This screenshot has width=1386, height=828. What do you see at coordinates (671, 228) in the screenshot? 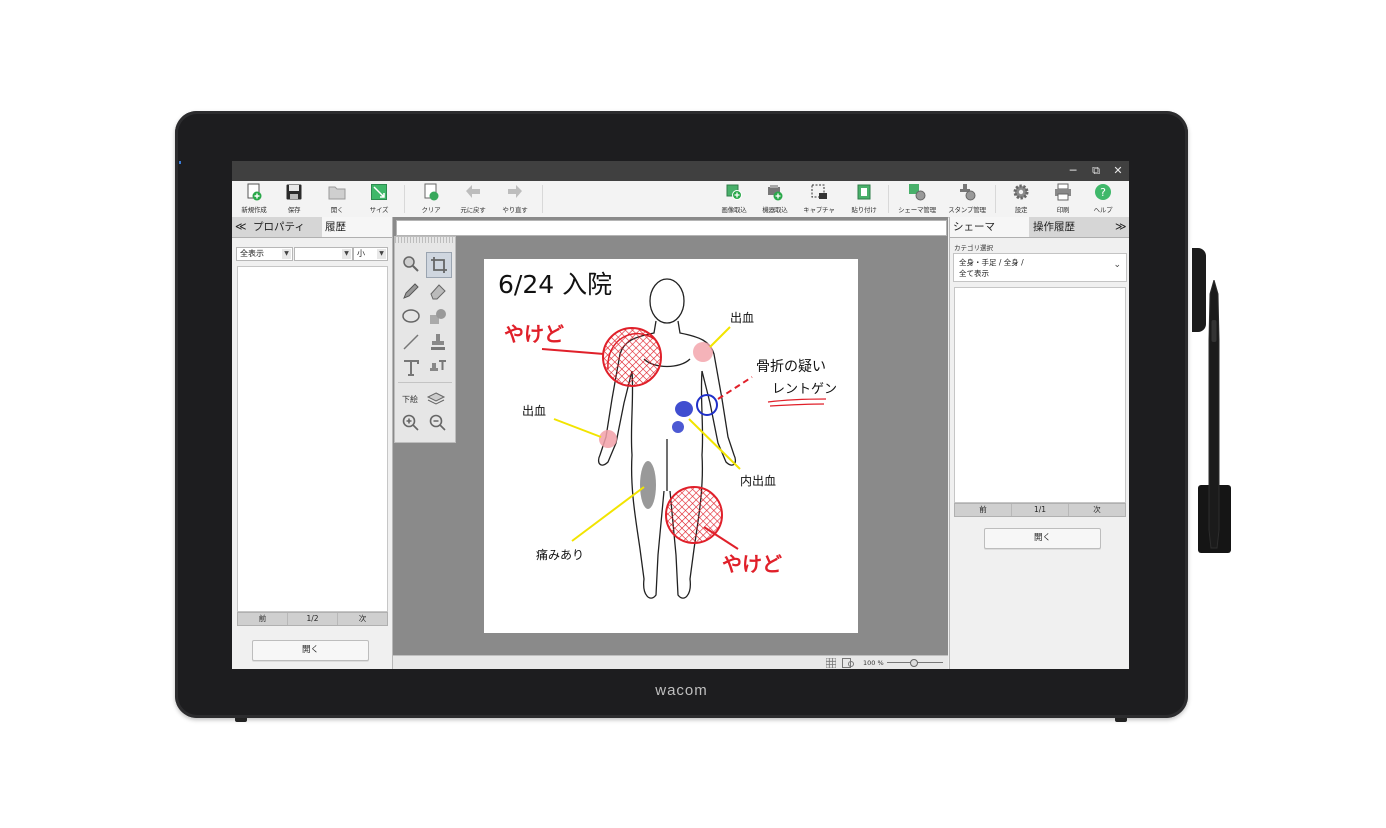
I see `file-name-field` at bounding box center [671, 228].